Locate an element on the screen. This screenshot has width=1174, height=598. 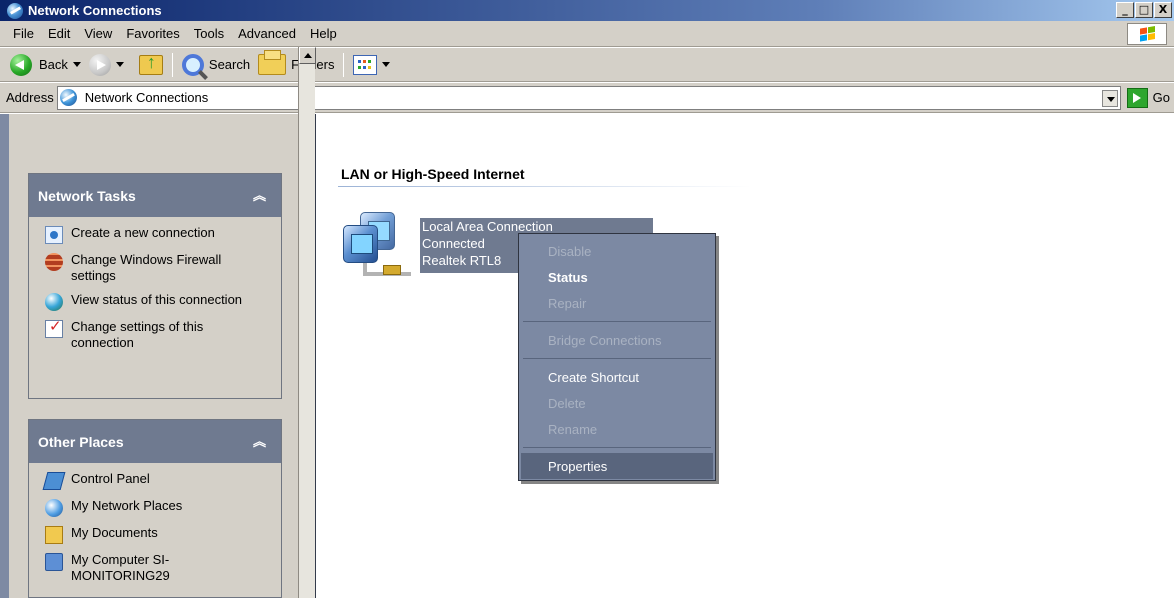
forward-dropdown-icon is located at coordinates (119, 64).